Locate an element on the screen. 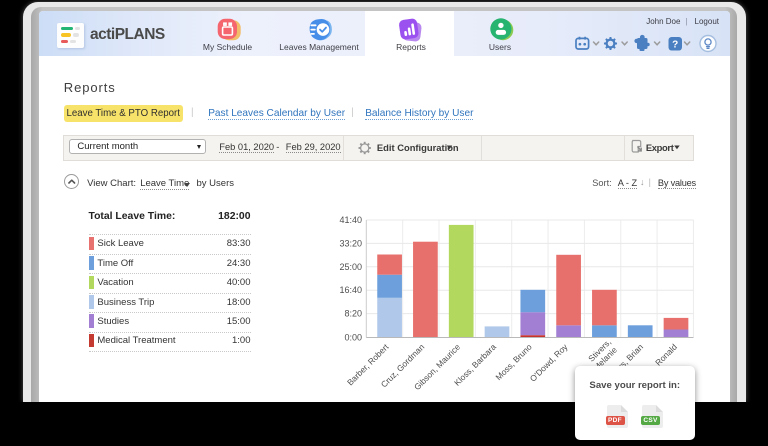  svg-text: 33:20 is located at coordinates (350, 243).